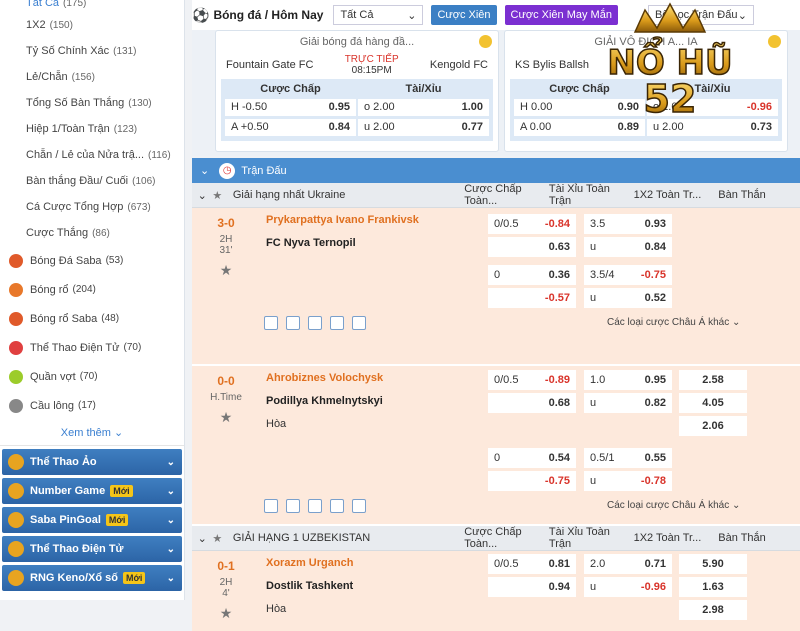  Describe the element at coordinates (92, 289) in the screenshot. I see `sidebar-sport: Bóng rổ (204)` at that location.